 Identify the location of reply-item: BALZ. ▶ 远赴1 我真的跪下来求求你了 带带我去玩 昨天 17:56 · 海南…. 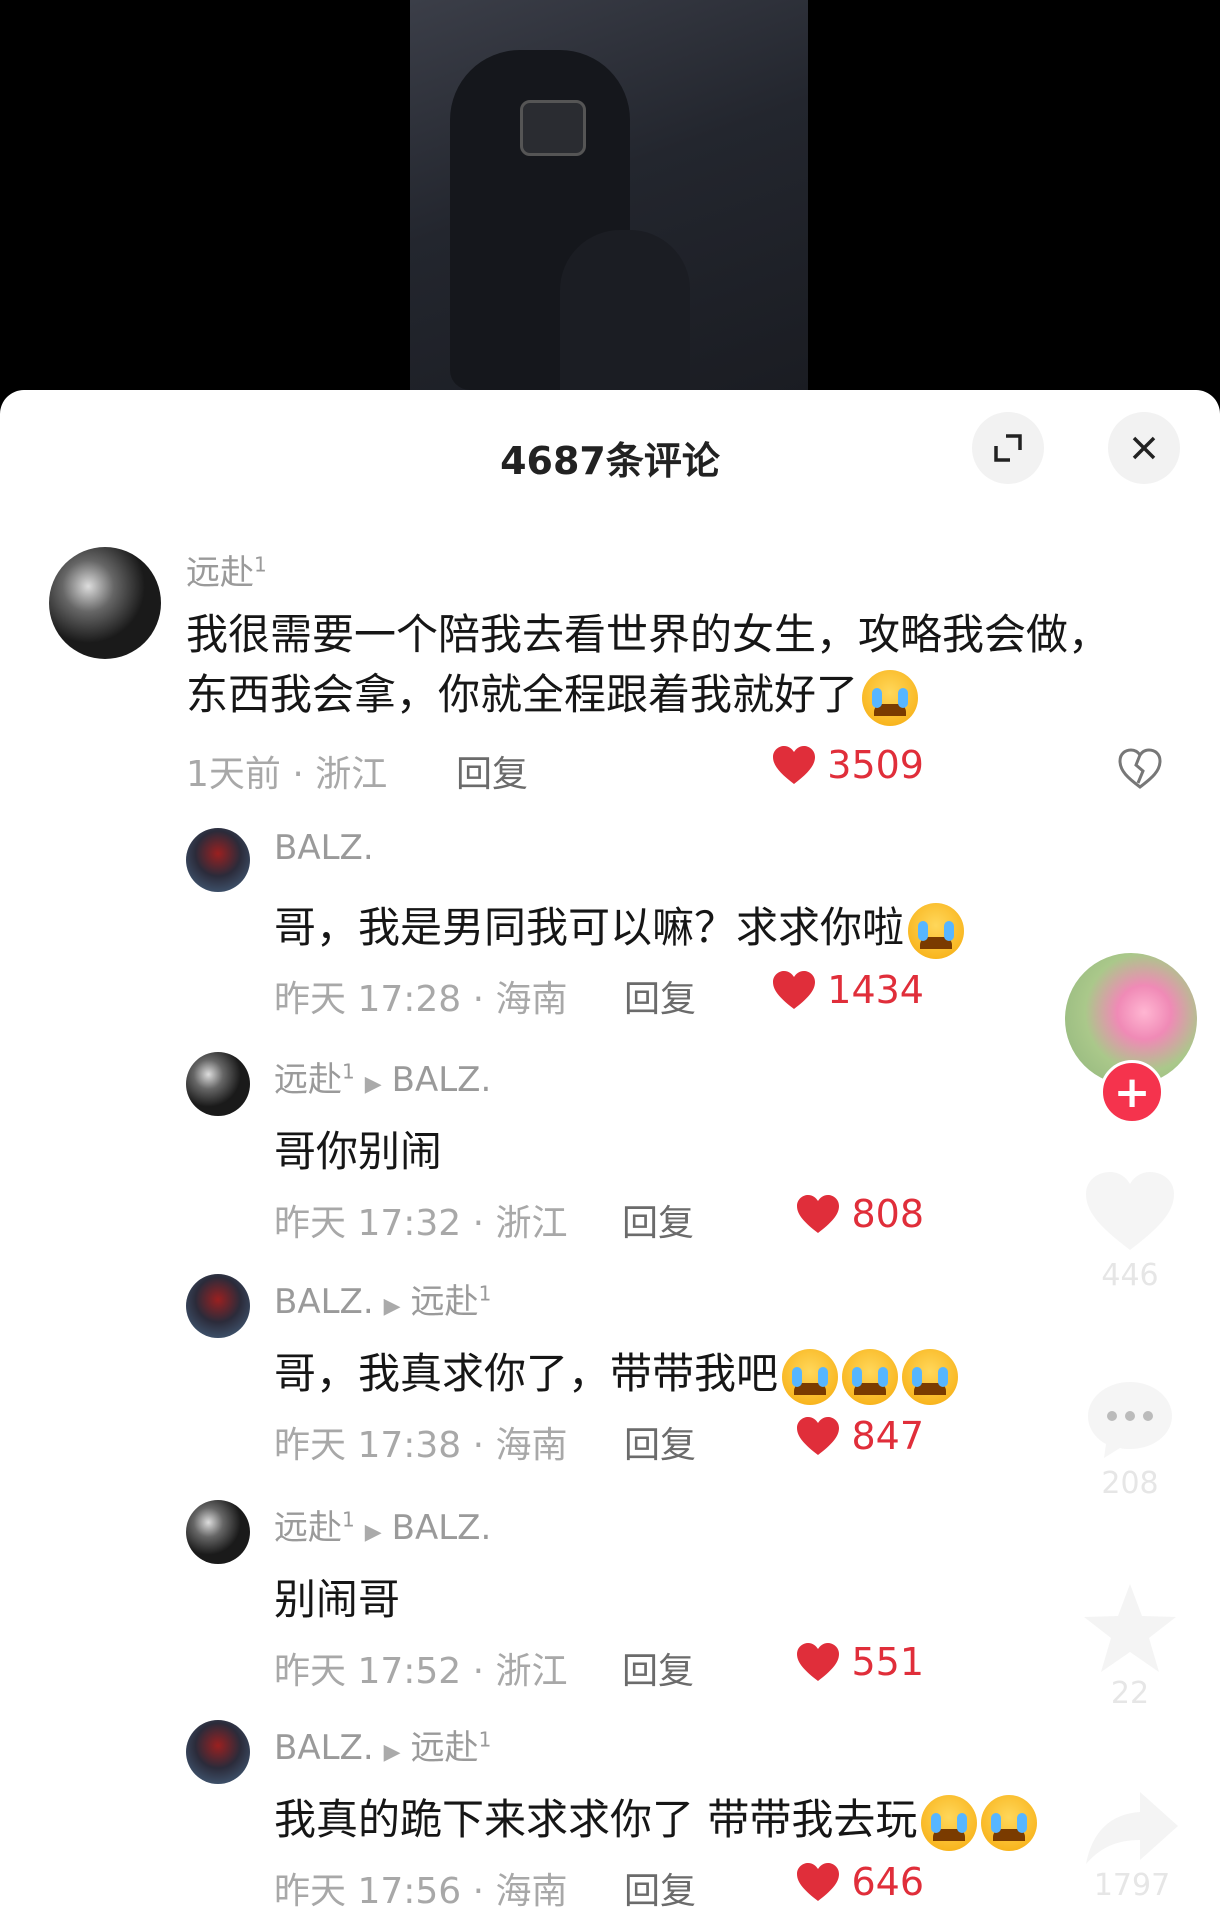
(550, 1819).